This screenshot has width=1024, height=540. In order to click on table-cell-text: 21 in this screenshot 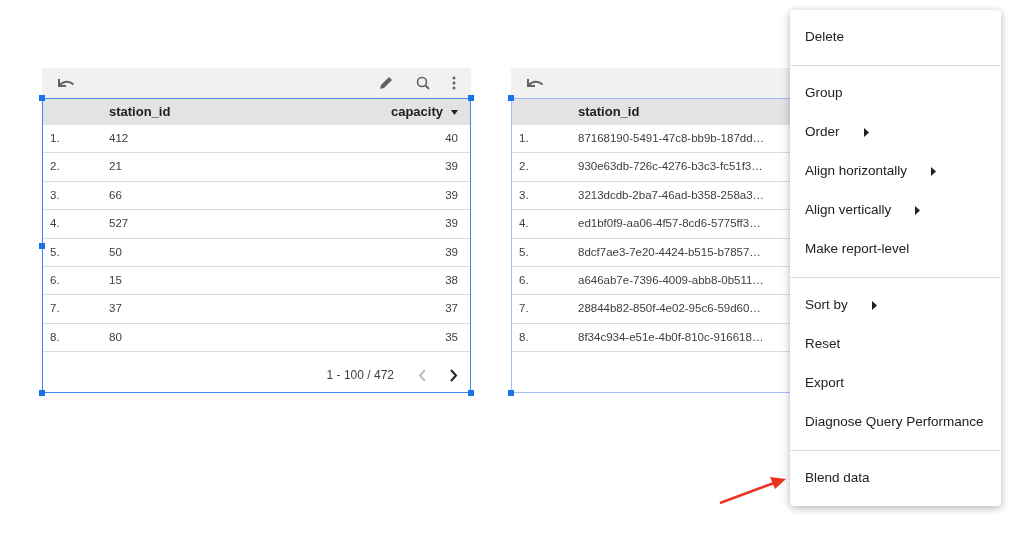, I will do `click(115, 167)`.